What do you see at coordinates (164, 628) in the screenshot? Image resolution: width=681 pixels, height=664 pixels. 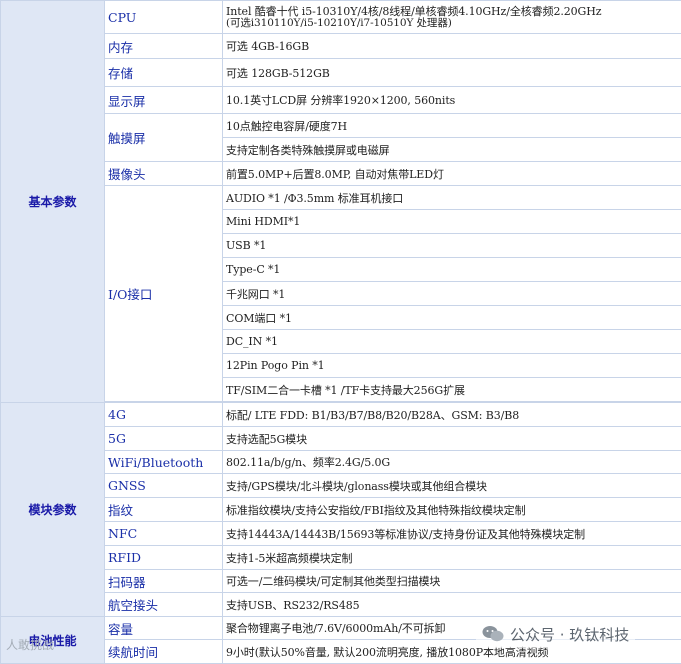 I see `label-capacity: 容量` at bounding box center [164, 628].